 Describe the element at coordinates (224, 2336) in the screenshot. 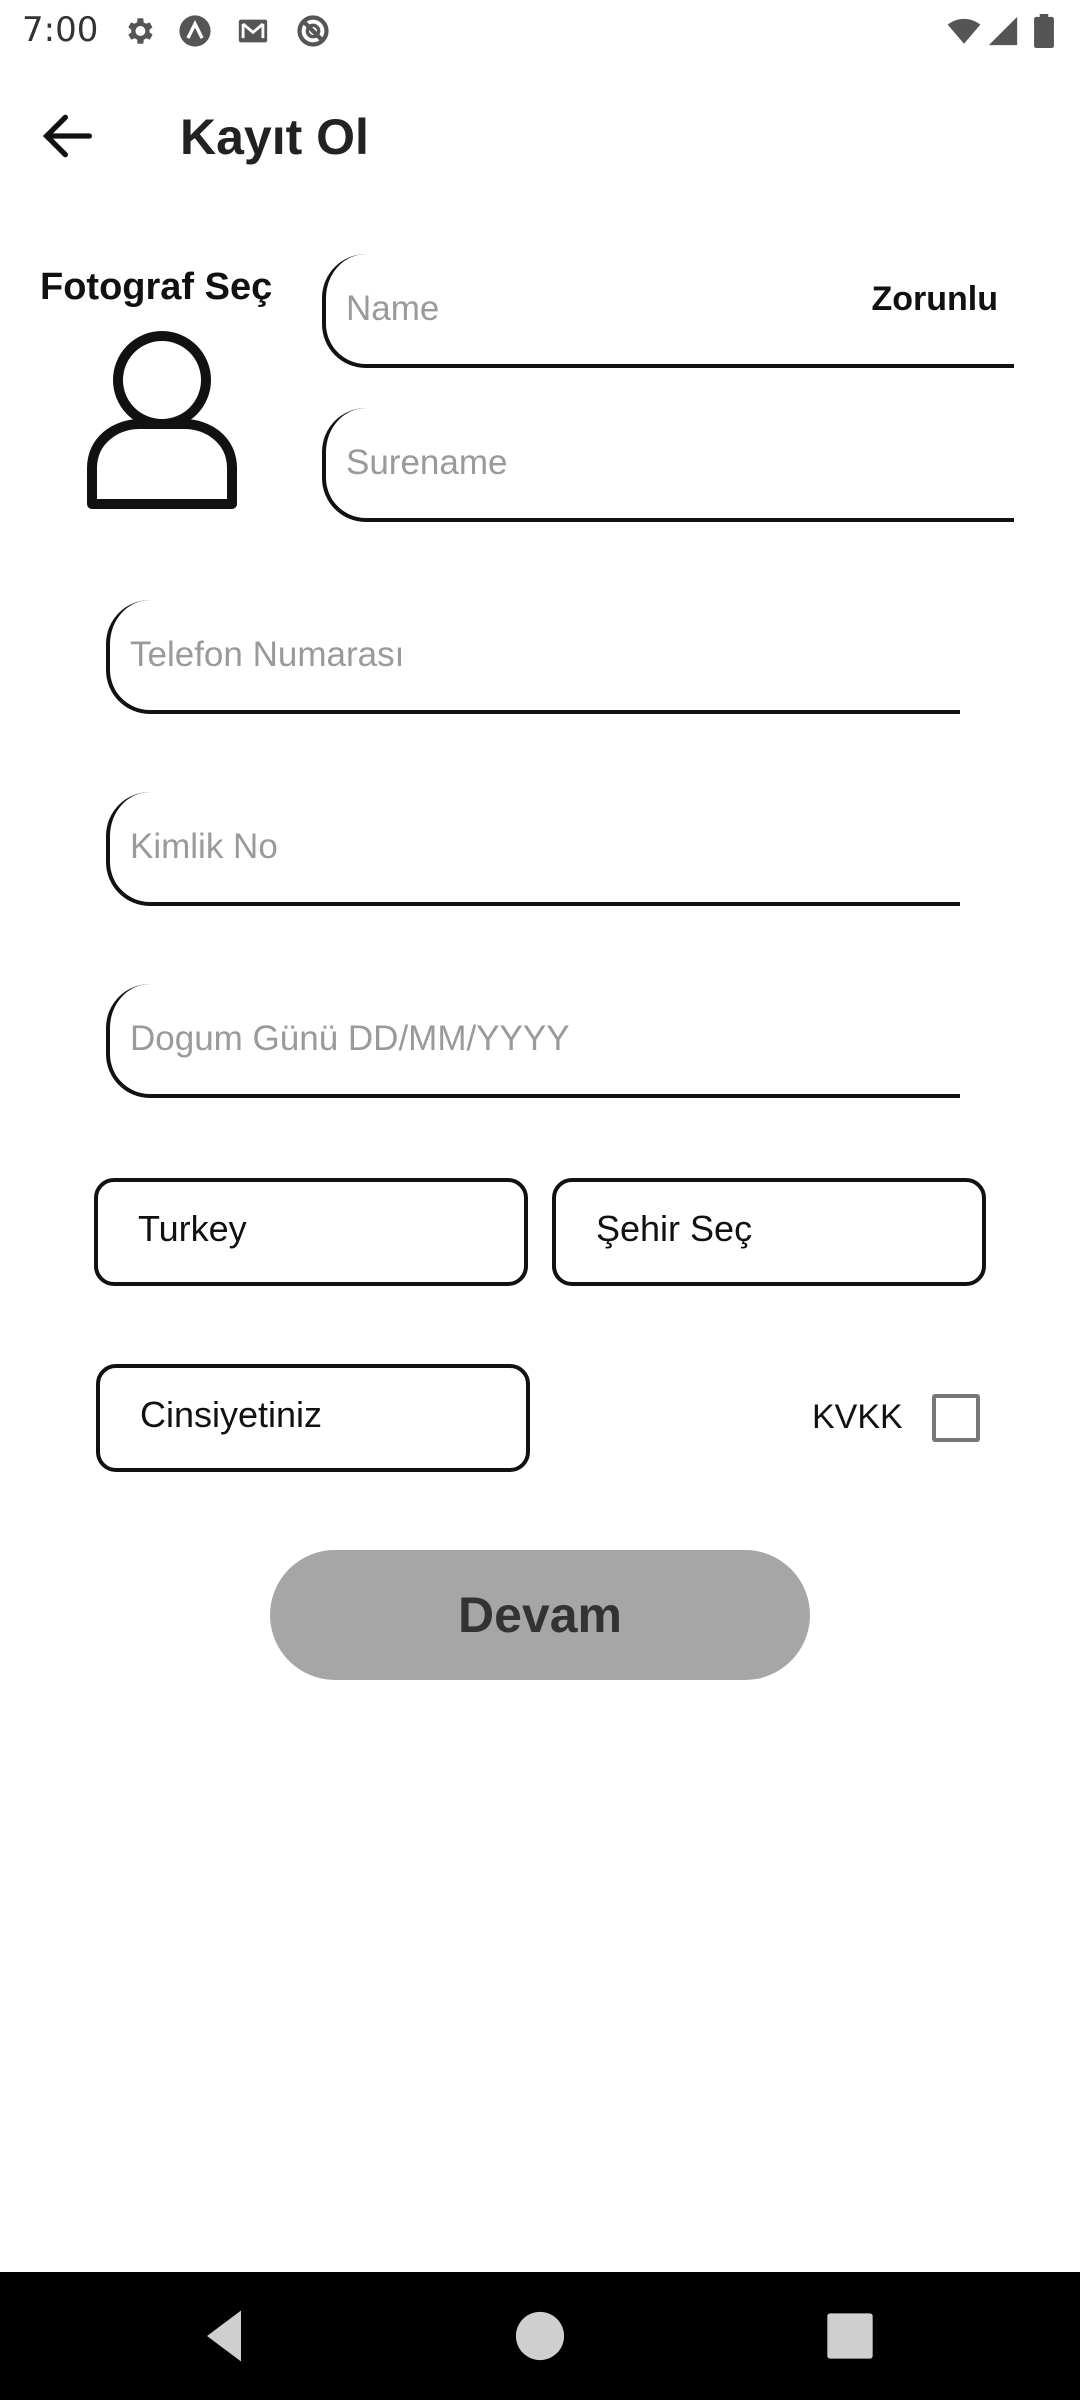

I see `back-triangle-icon` at that location.